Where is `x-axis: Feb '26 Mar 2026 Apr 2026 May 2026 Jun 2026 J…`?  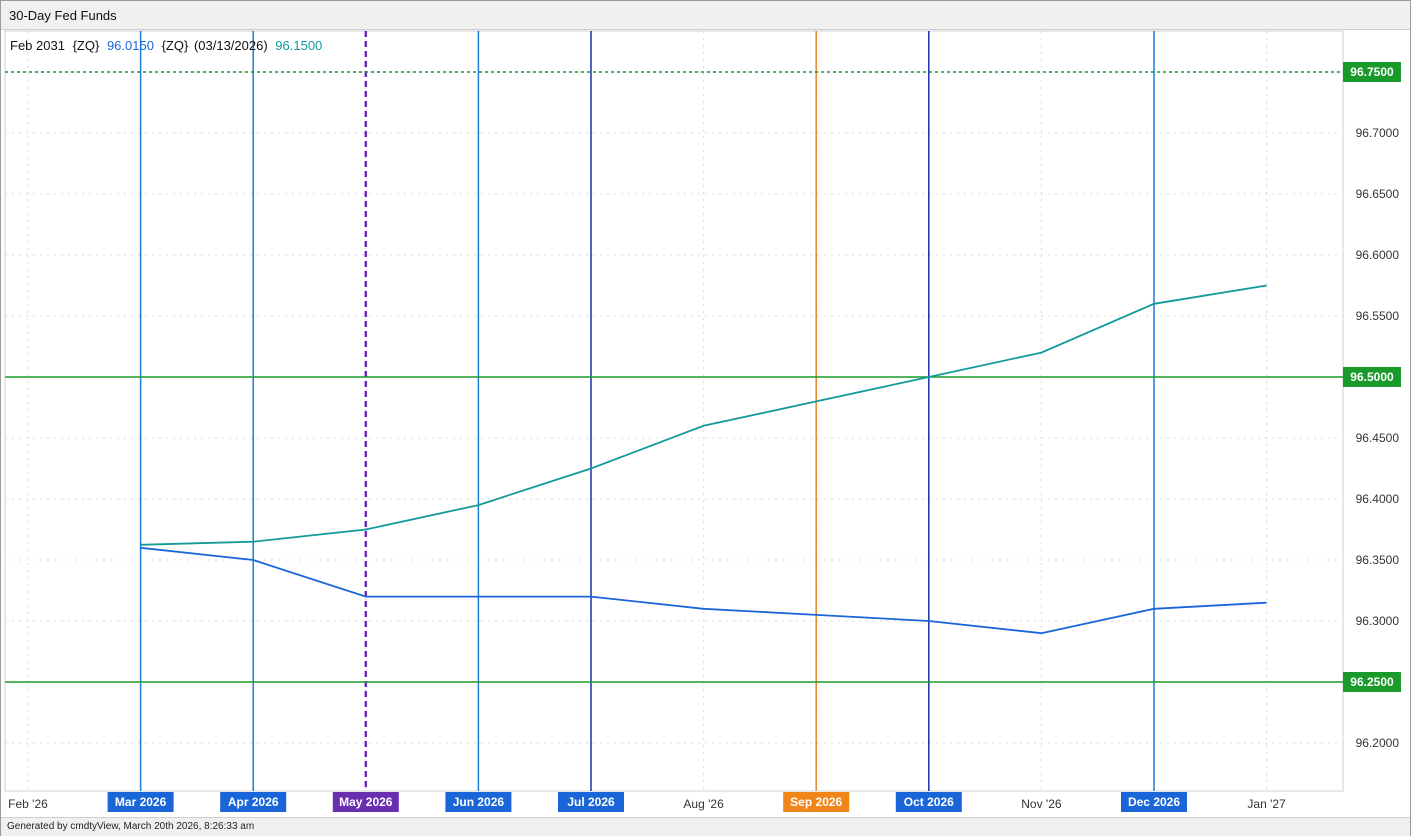
x-axis: Feb '26 Mar 2026 Apr 2026 May 2026 Jun 2026 J… is located at coordinates (647, 802).